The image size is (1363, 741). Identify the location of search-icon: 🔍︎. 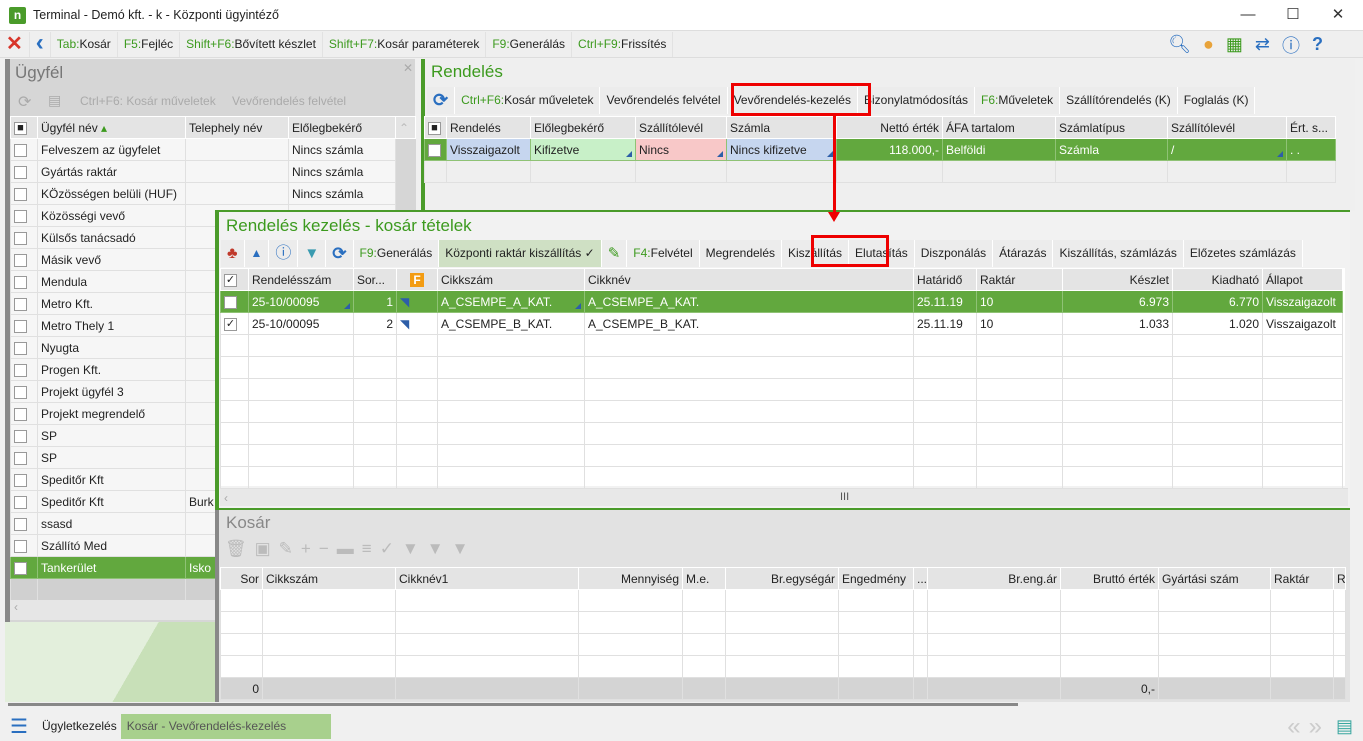
(1179, 44).